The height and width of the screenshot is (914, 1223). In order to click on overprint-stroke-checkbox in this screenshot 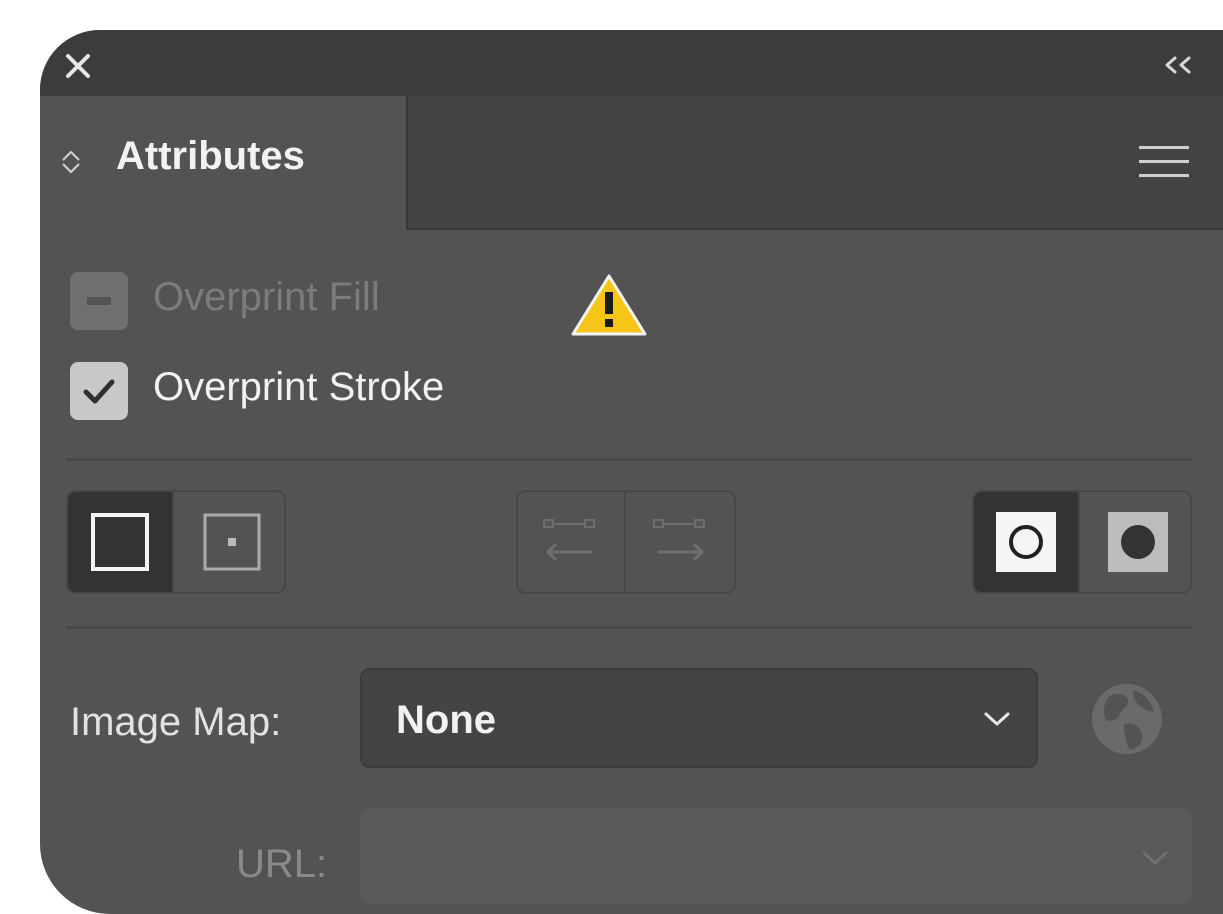, I will do `click(99, 391)`.